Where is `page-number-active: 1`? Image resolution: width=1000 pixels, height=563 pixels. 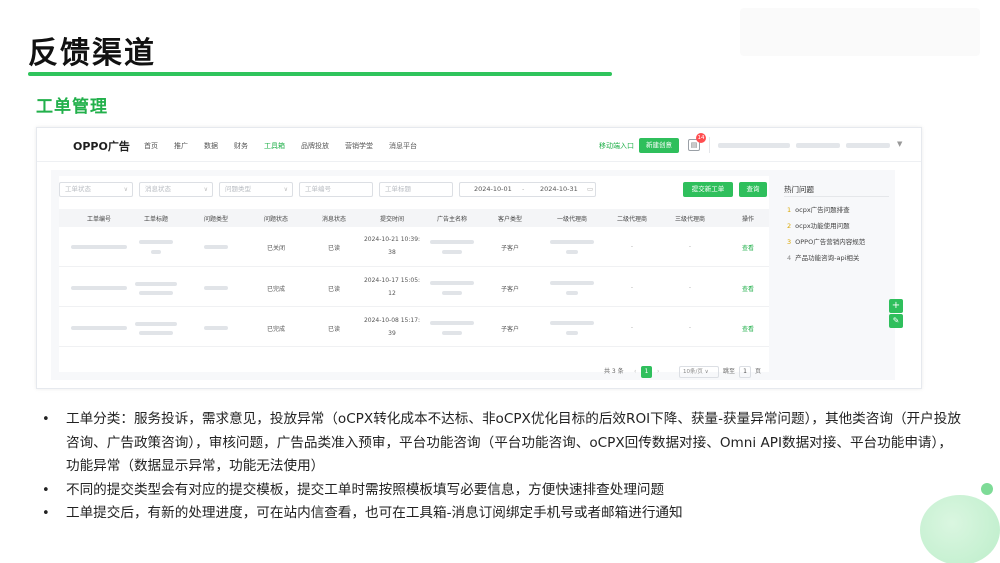 page-number-active: 1 is located at coordinates (646, 372).